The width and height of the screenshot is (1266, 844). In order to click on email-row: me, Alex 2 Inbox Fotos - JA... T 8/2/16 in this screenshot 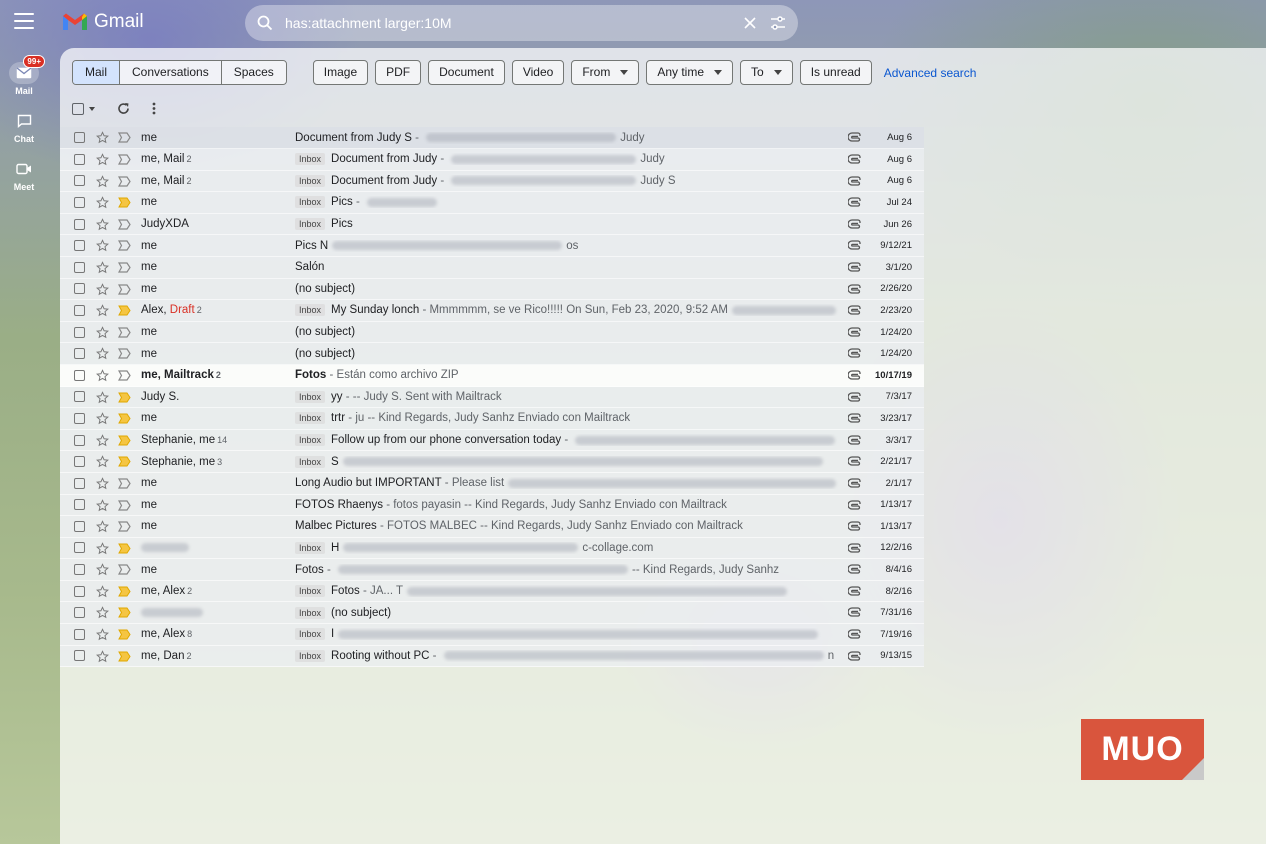, I will do `click(492, 591)`.